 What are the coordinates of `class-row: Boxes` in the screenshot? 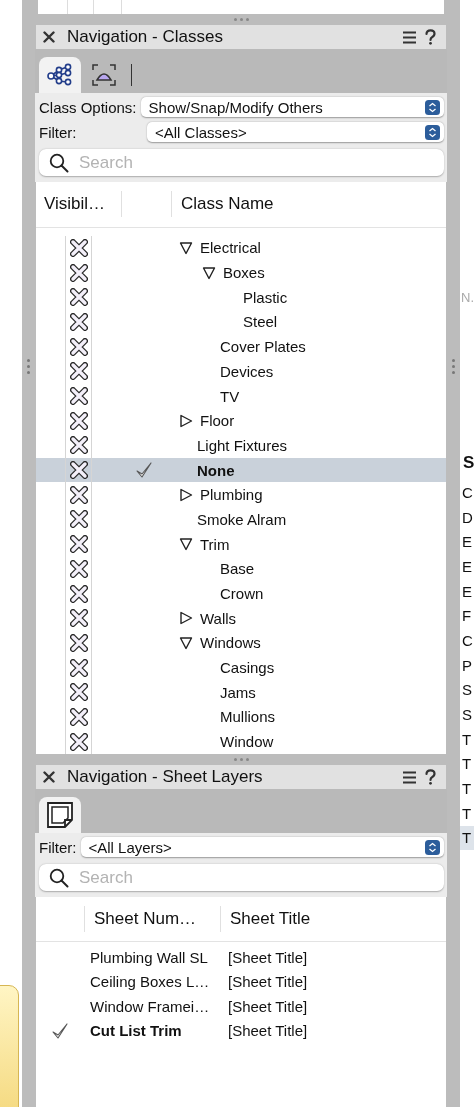 It's located at (241, 272).